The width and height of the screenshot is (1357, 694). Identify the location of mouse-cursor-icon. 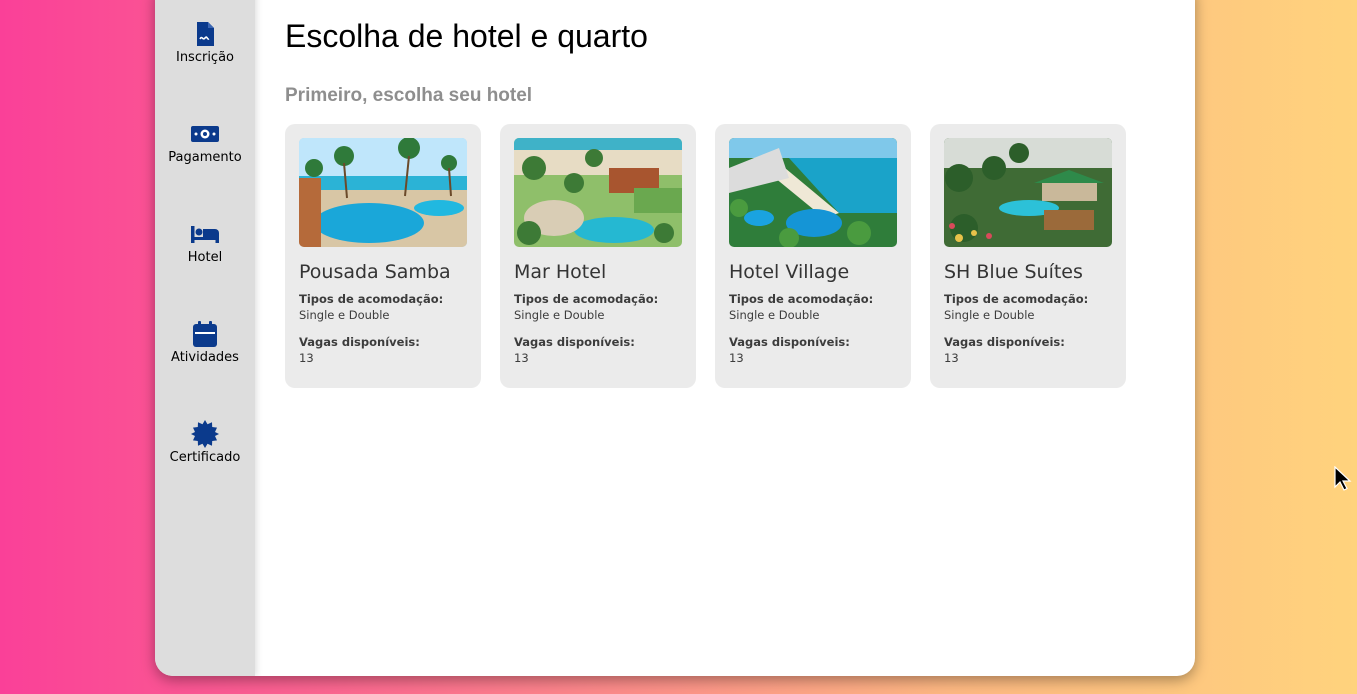
(1343, 478).